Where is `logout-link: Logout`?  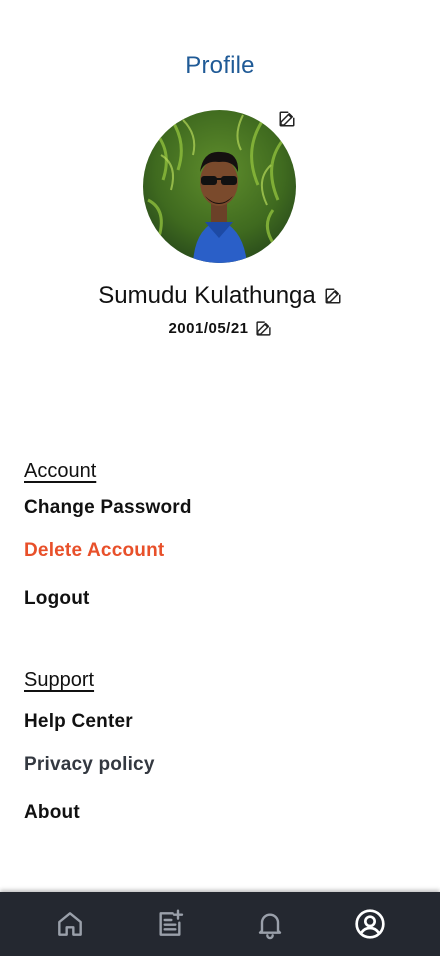 logout-link: Logout is located at coordinates (57, 599).